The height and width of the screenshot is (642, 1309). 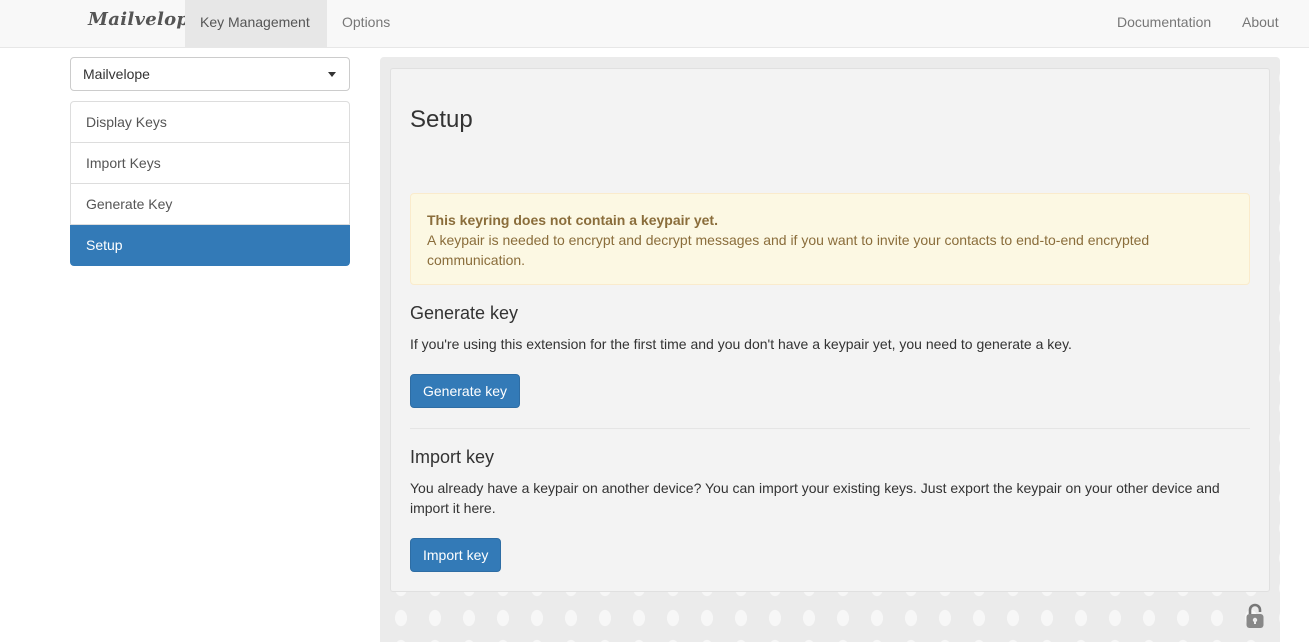 I want to click on generate-key-heading: Generate key, so click(x=464, y=313).